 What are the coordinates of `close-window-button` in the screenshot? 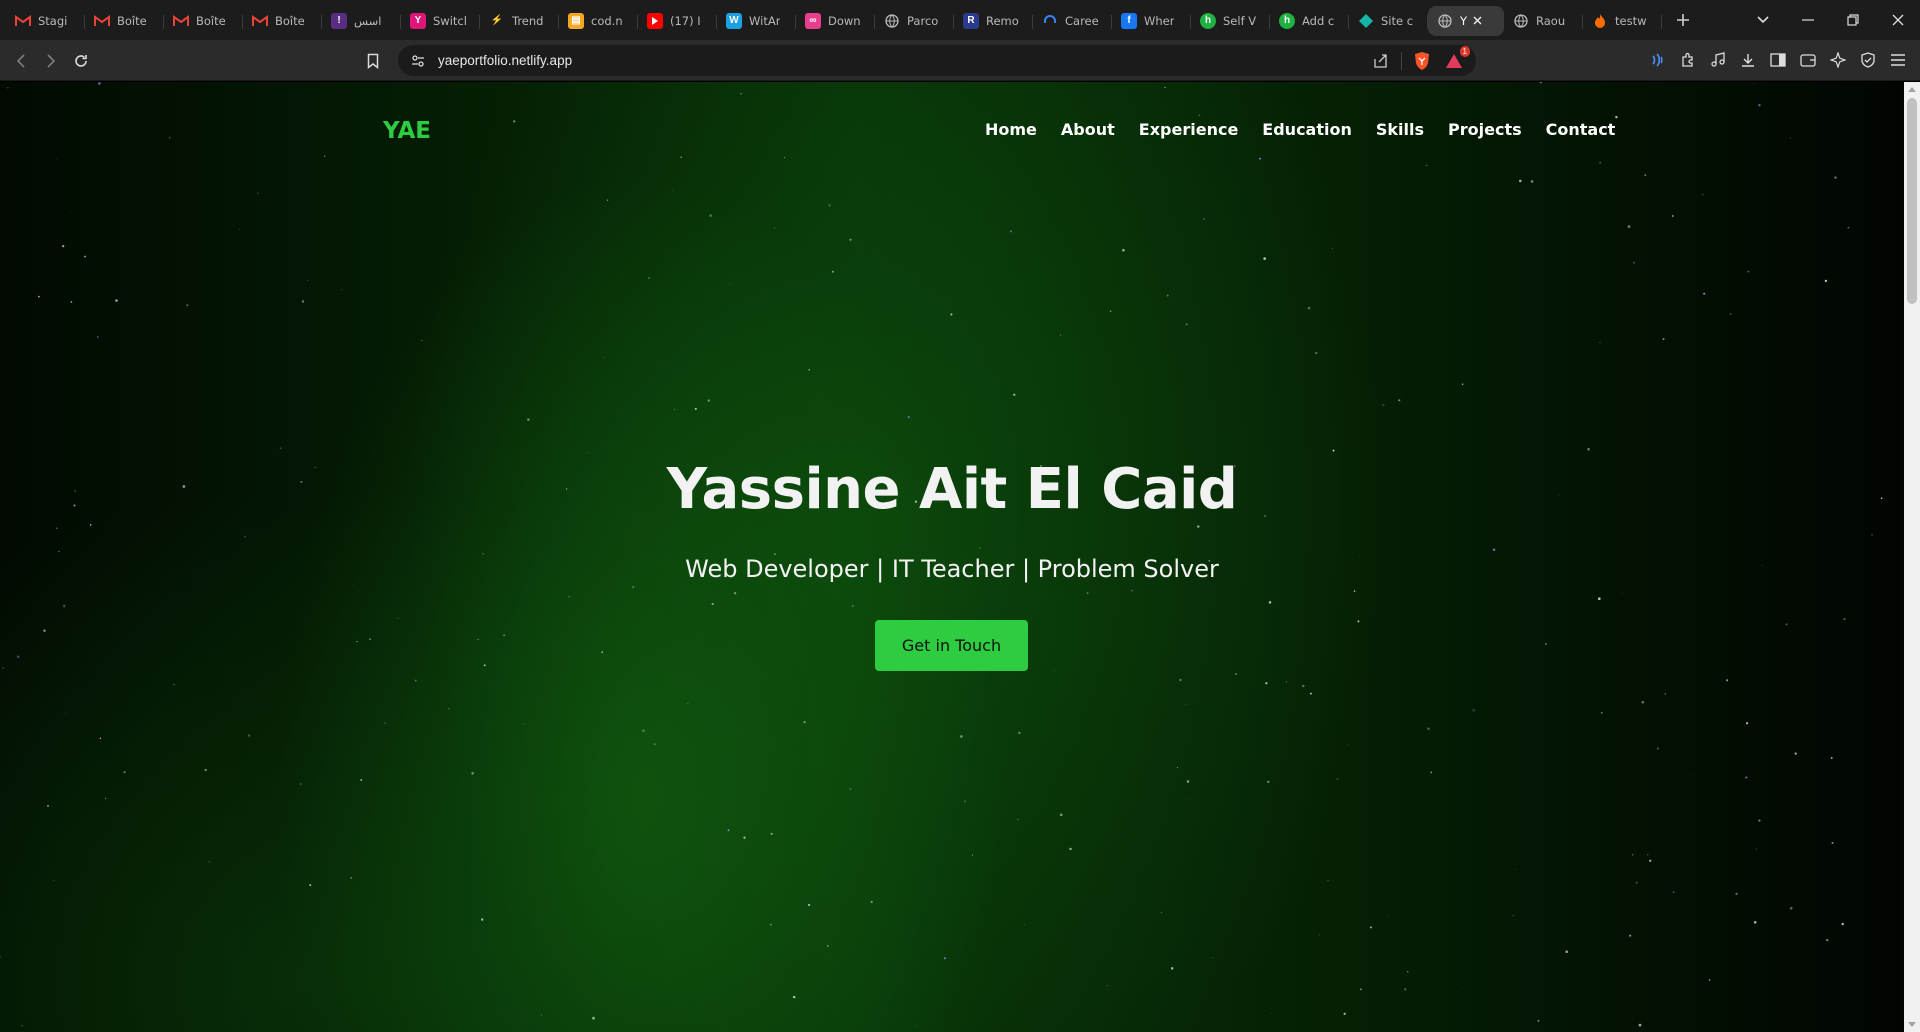 It's located at (1897, 20).